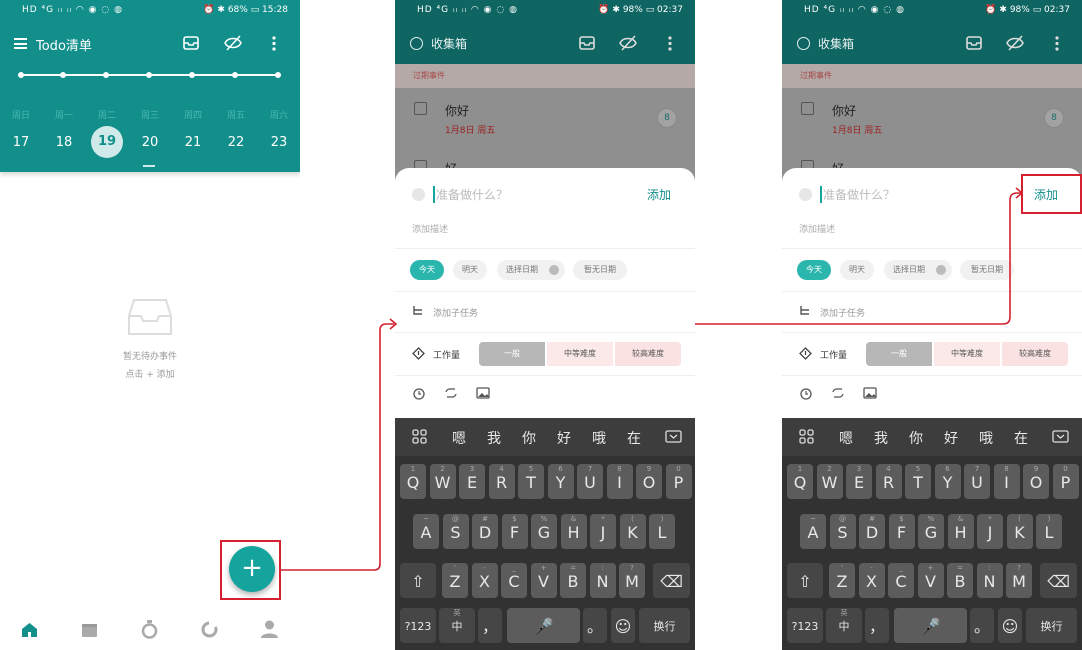  Describe the element at coordinates (858, 258) in the screenshot. I see `arrow-form-to-add` at that location.